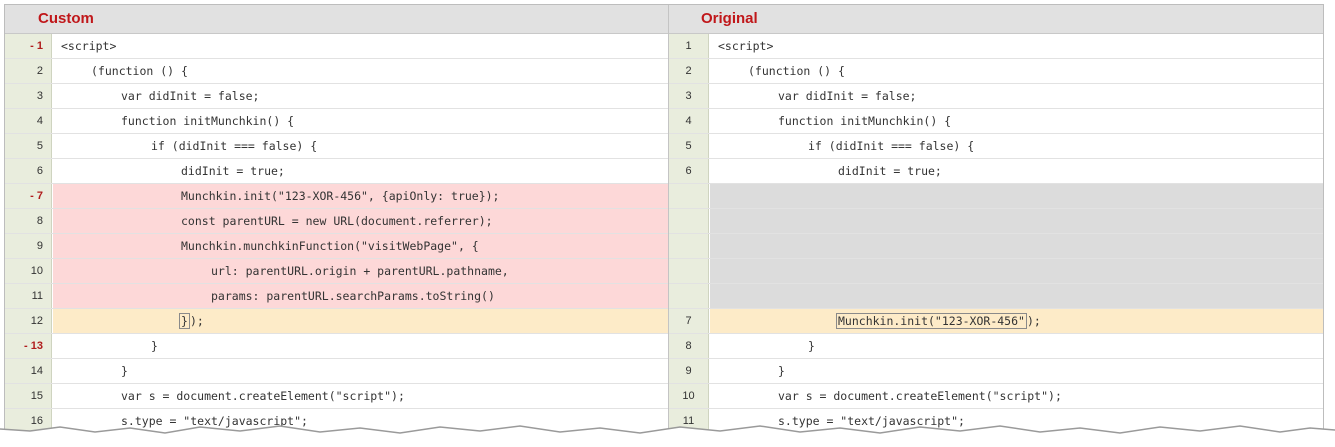  Describe the element at coordinates (996, 19) in the screenshot. I see `original-pane-header: Original` at that location.